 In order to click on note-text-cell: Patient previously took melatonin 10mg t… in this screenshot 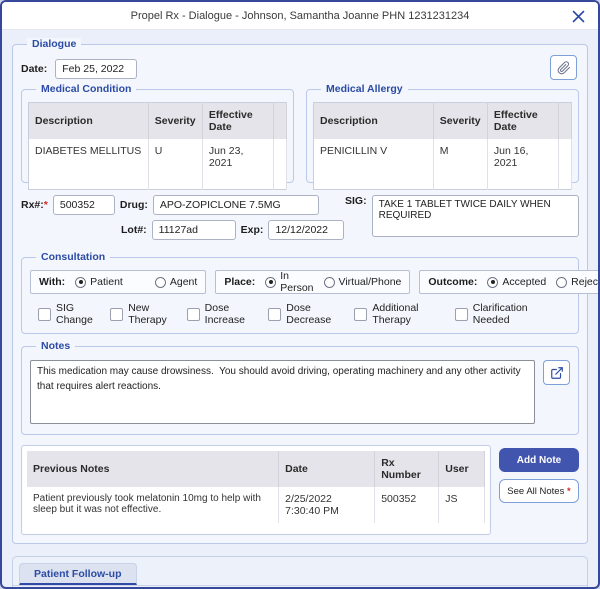, I will do `click(153, 505)`.